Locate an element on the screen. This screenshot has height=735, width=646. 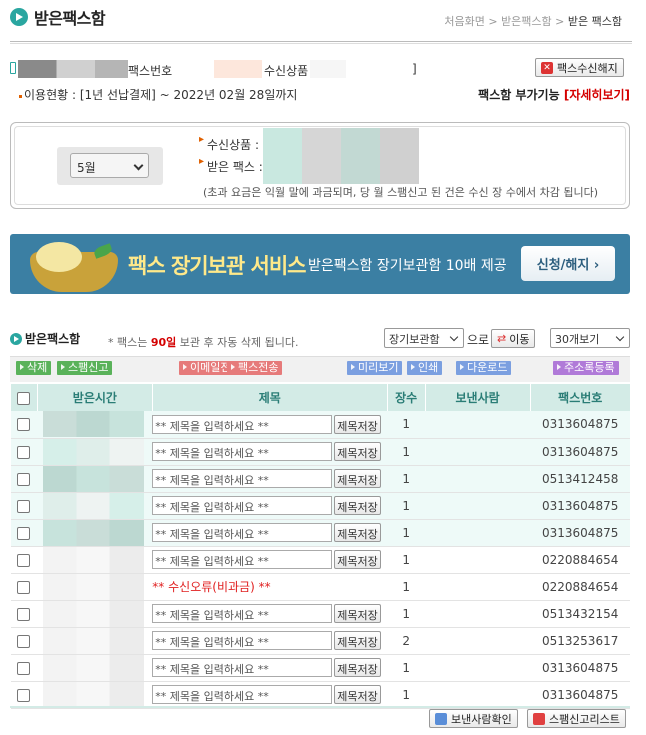
sender-check-button: 보낸사람확인 is located at coordinates (473, 718).